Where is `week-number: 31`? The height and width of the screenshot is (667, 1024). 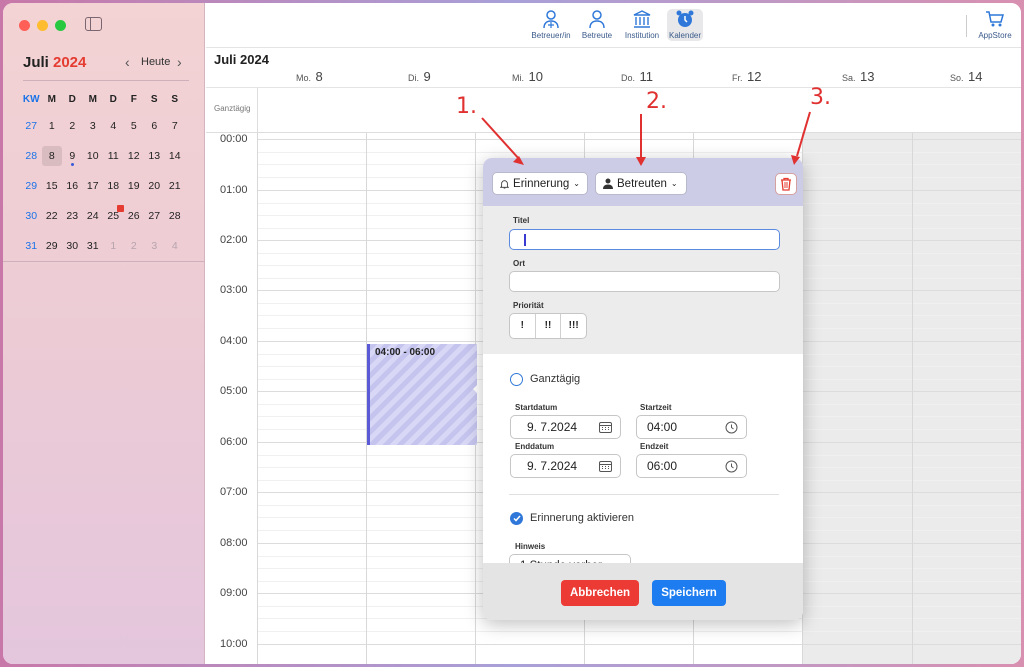
week-number: 31 is located at coordinates (31, 246).